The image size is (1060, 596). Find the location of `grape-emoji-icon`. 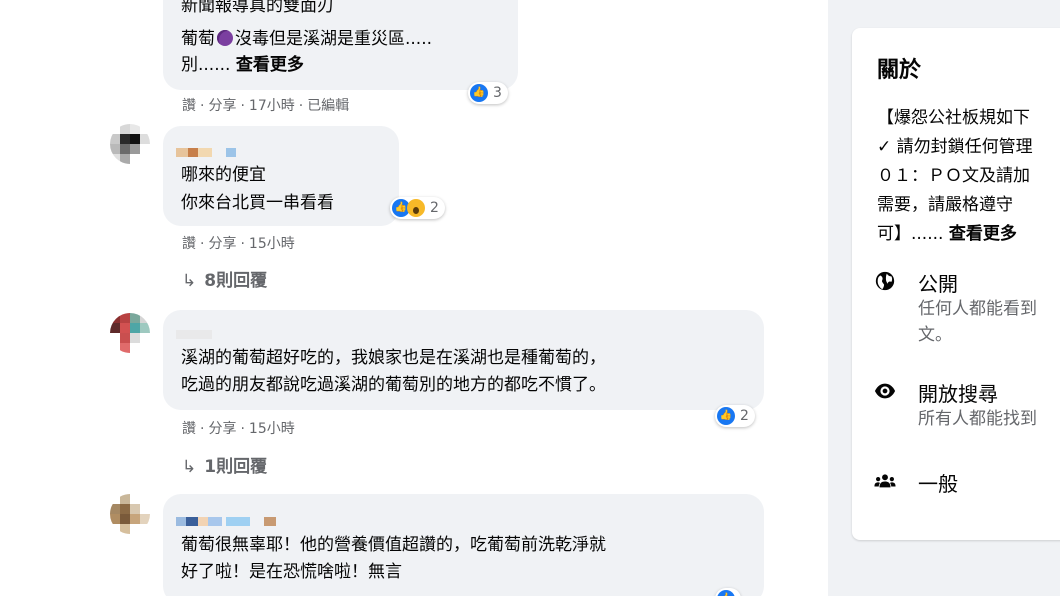

grape-emoji-icon is located at coordinates (225, 38).